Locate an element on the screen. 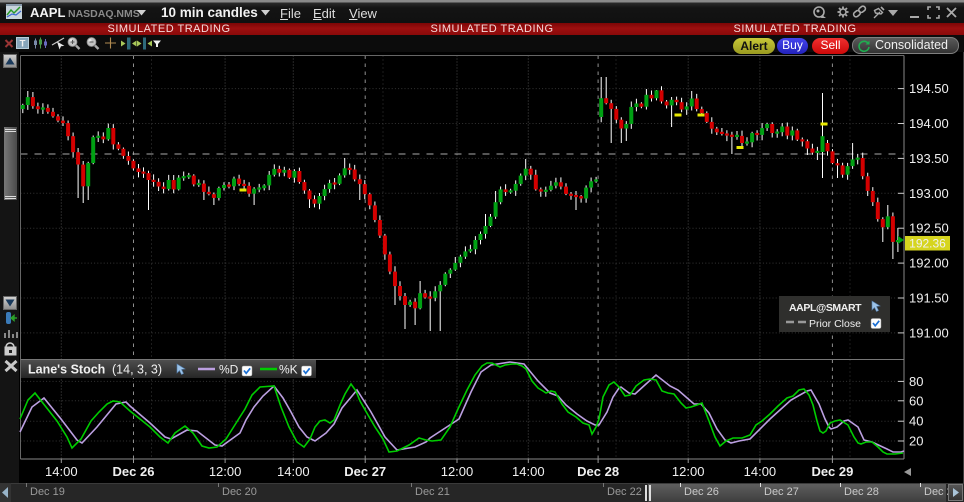 The image size is (964, 502). svg-text: Lane's Stoch is located at coordinates (66, 370).